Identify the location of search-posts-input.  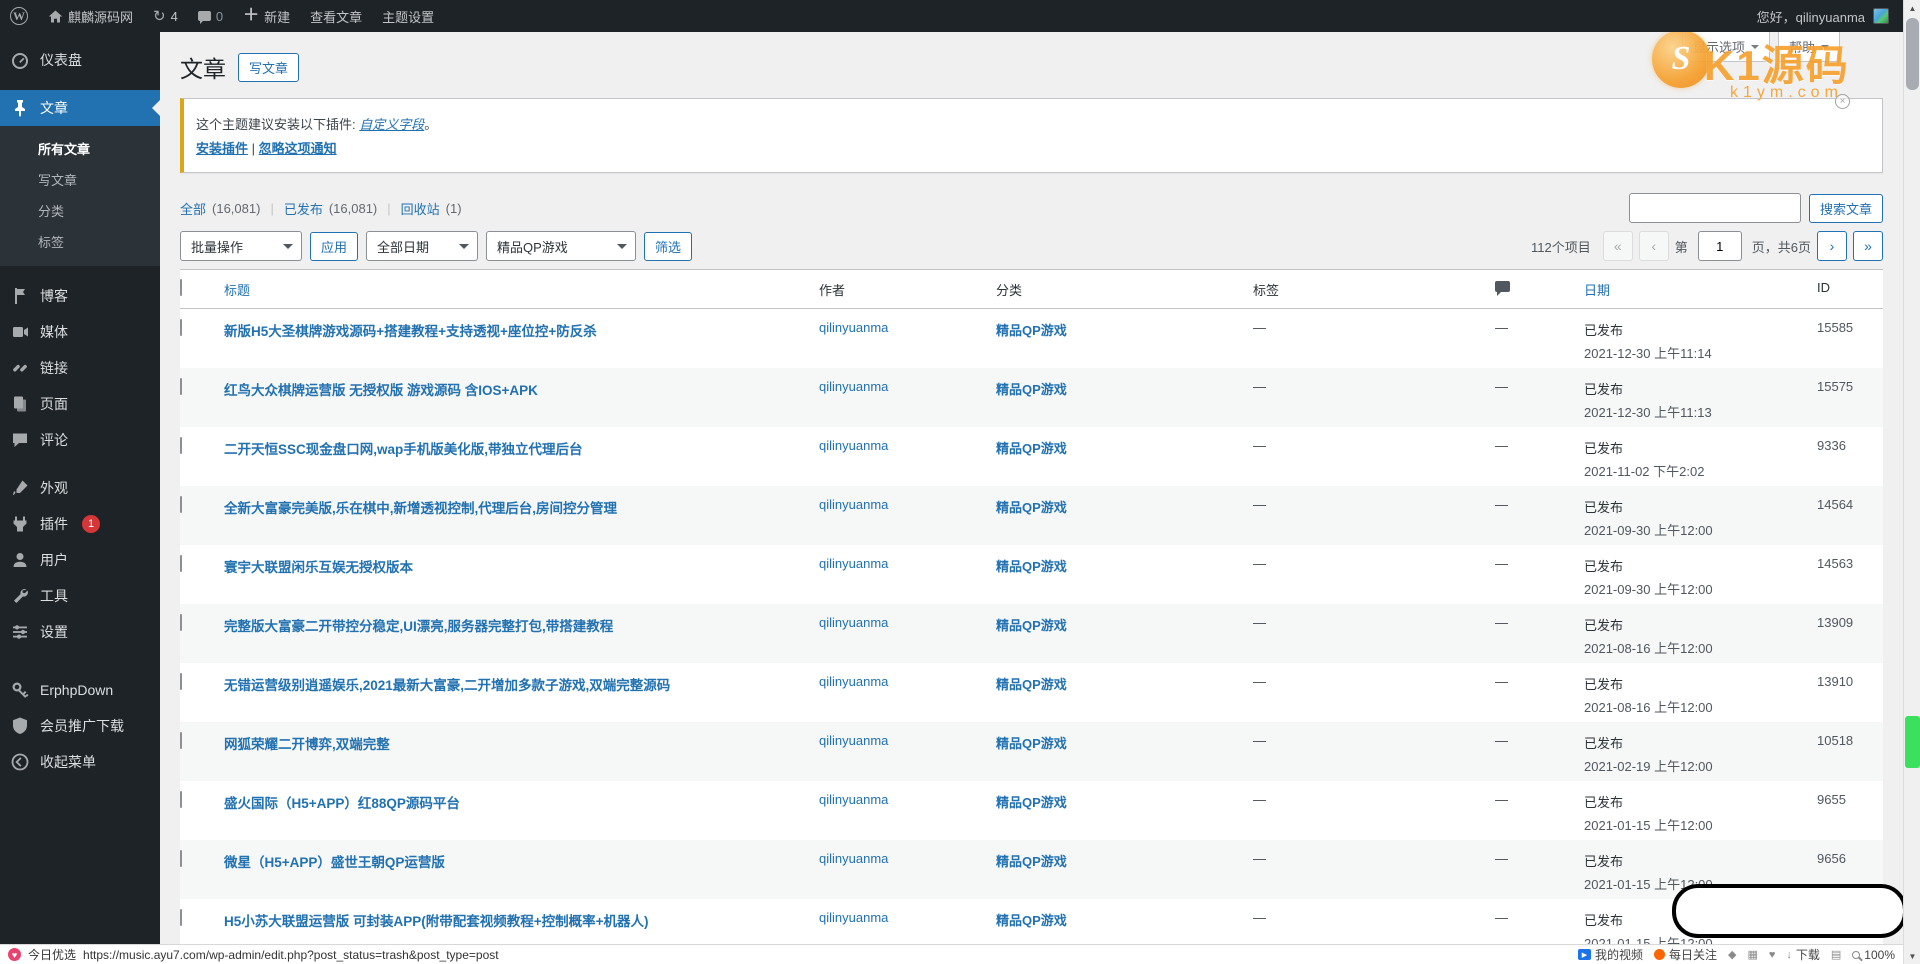
(1714, 208).